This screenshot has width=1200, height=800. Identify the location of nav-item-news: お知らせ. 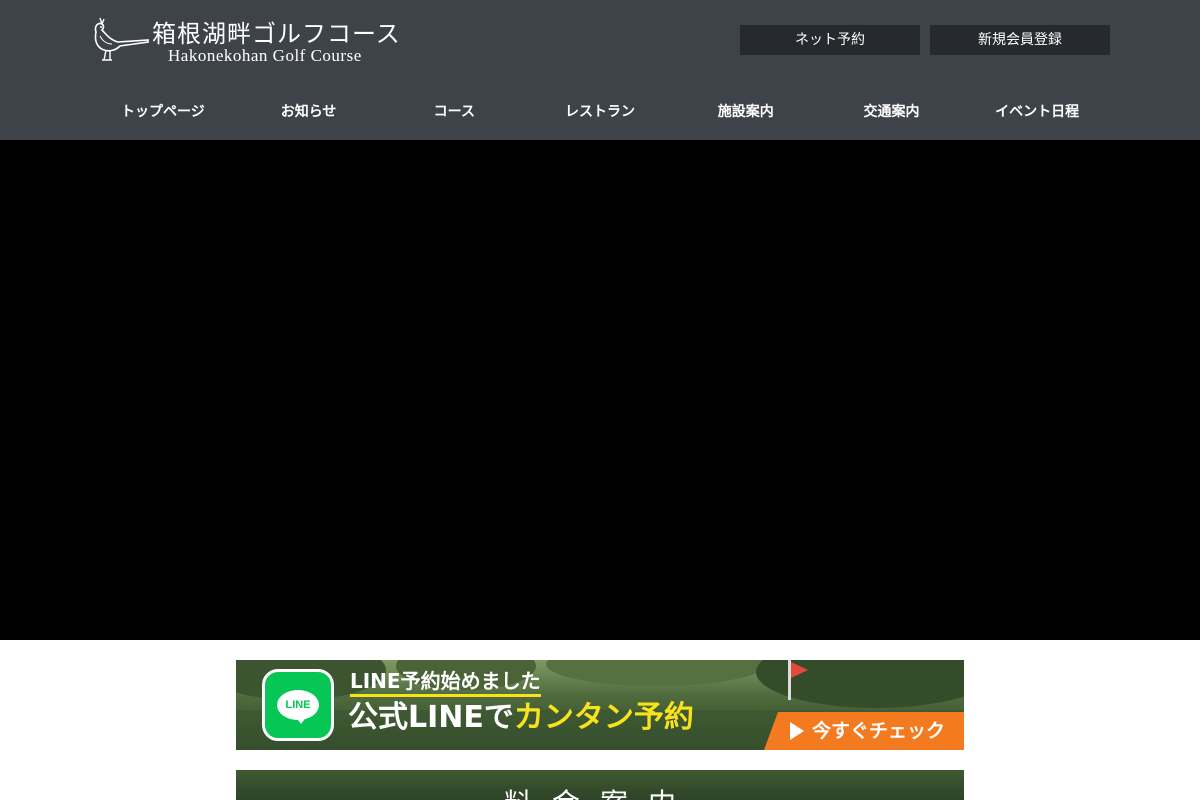
(309, 112).